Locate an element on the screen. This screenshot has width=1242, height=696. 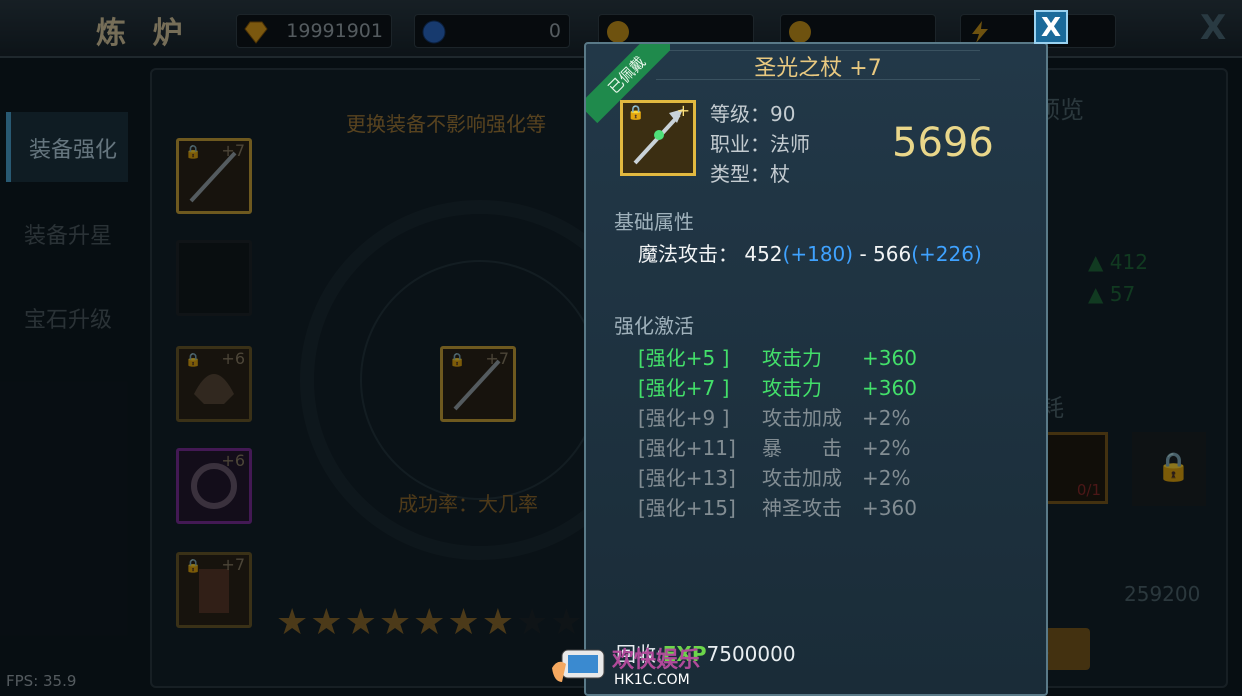
enhance-stat: 暴 击 is located at coordinates (802, 448).